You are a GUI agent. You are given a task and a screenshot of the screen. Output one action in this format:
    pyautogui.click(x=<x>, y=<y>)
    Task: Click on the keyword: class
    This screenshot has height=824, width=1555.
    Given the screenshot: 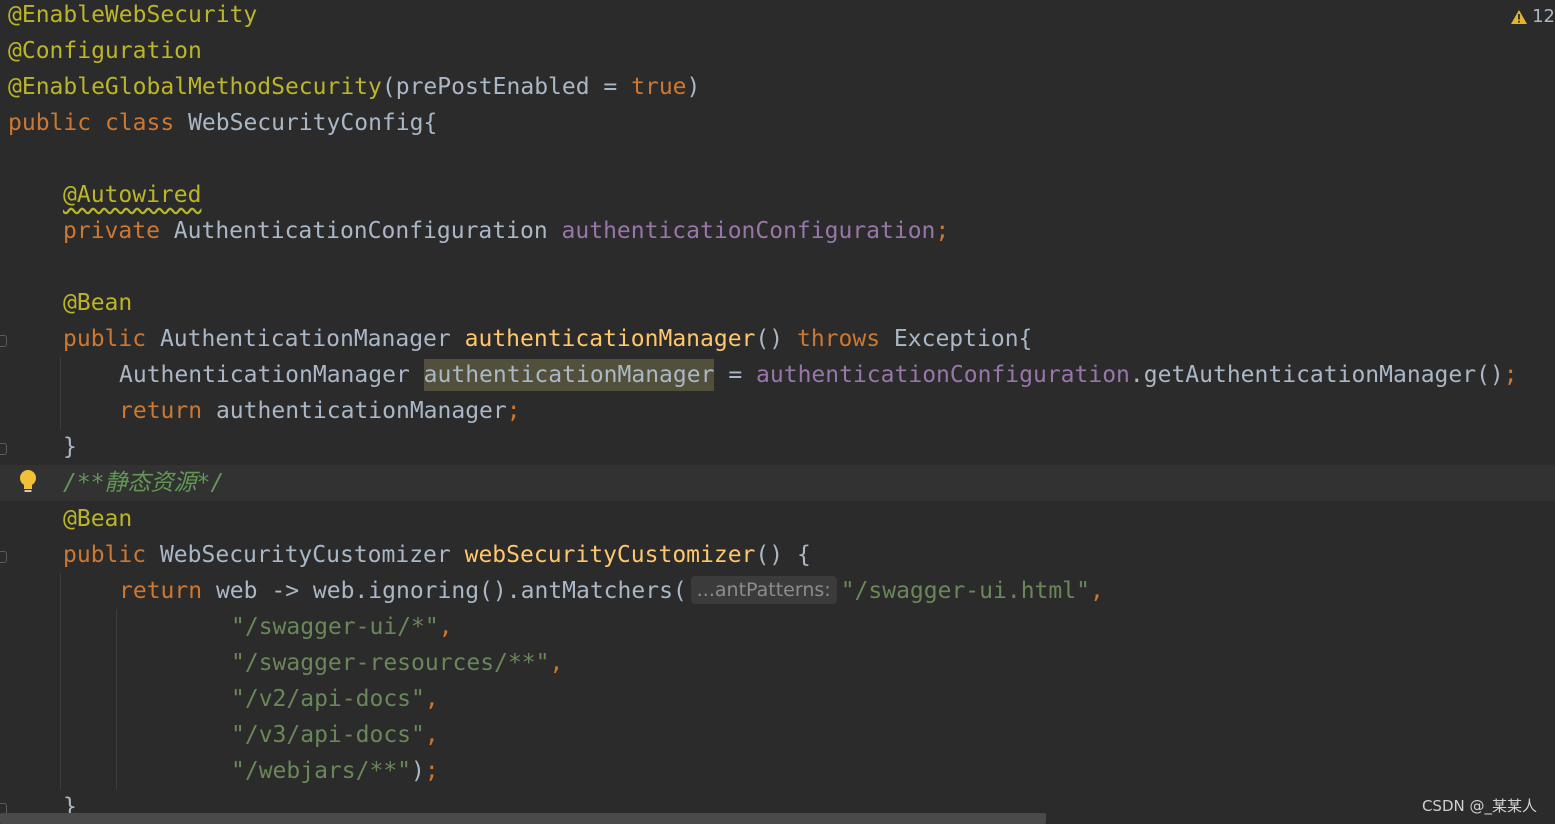 What is the action you would take?
    pyautogui.click(x=139, y=123)
    